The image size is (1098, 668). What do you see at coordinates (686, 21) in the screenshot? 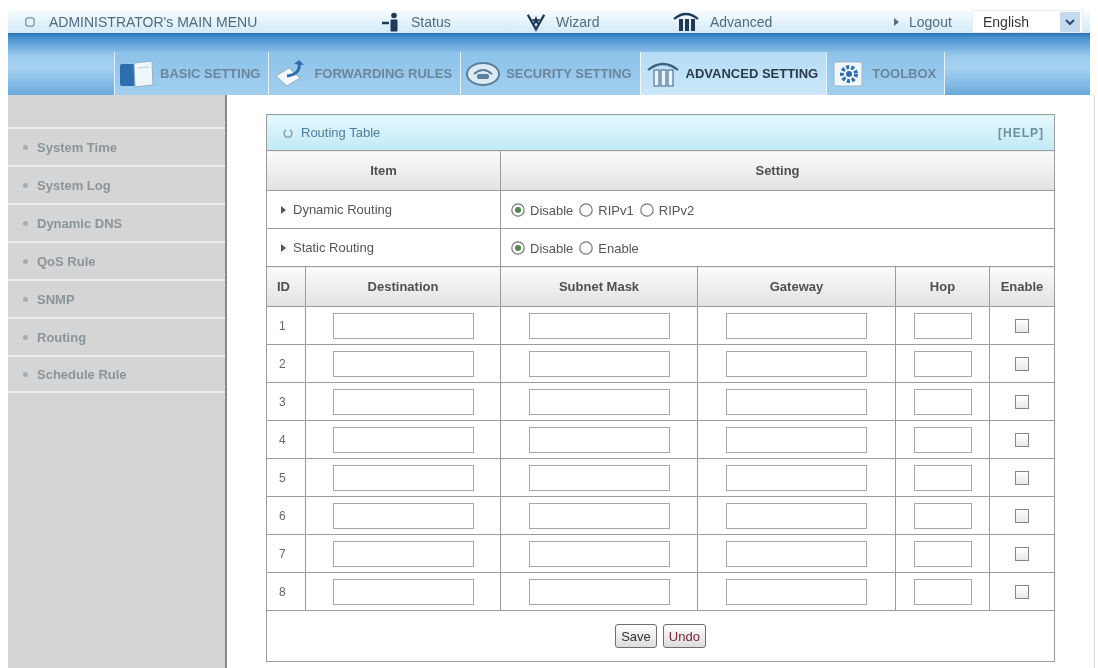
I see `pillars-icon` at bounding box center [686, 21].